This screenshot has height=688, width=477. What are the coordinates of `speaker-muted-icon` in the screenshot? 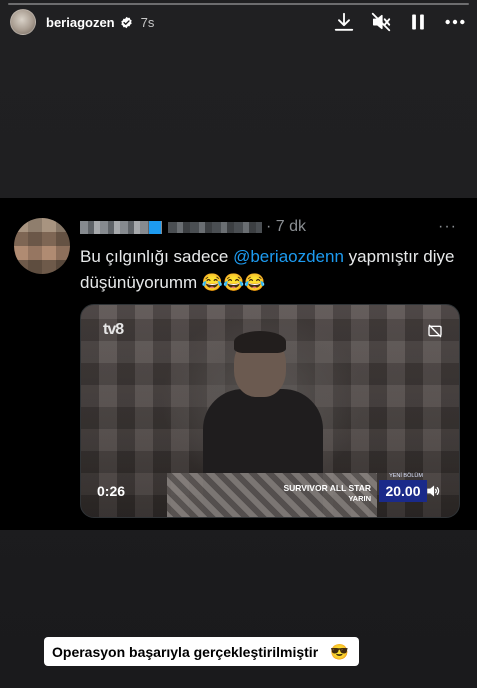 It's located at (381, 22).